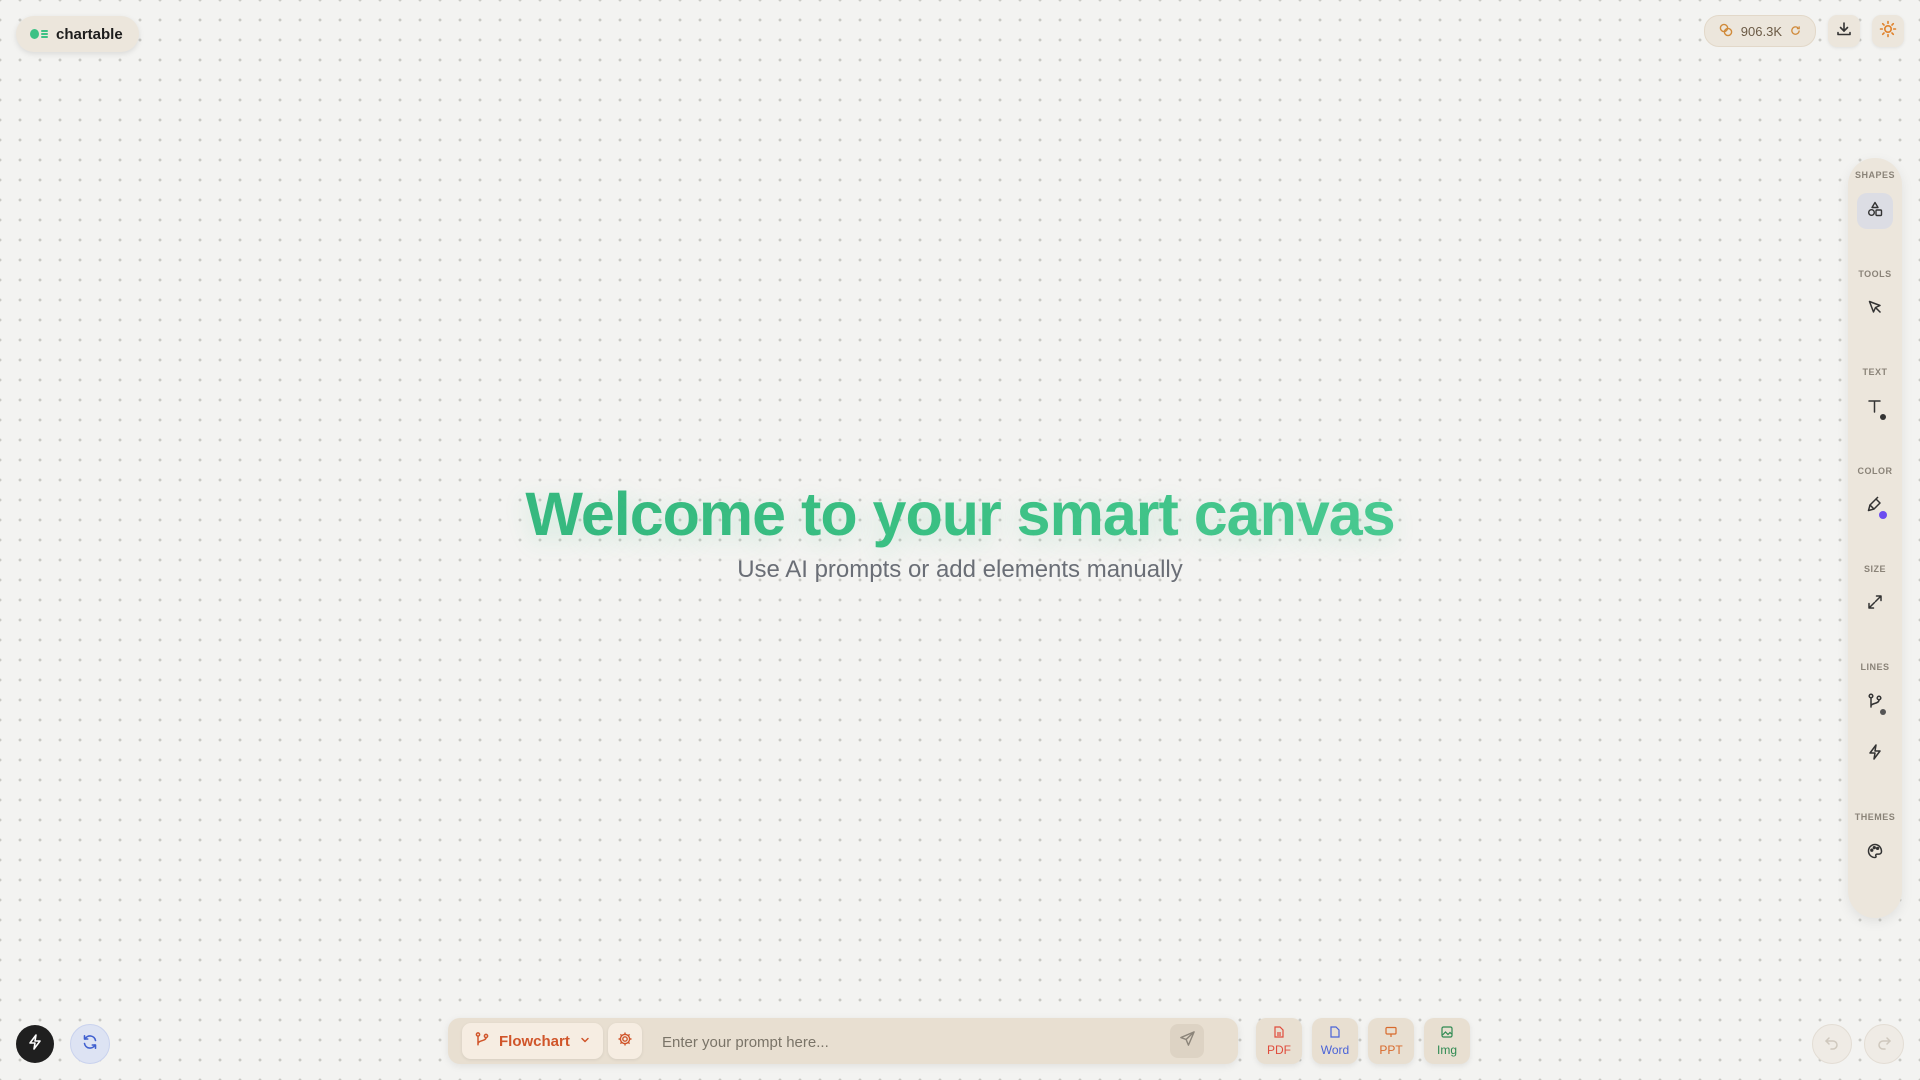 The width and height of the screenshot is (1920, 1080). What do you see at coordinates (1883, 515) in the screenshot?
I see `current-color-dot` at bounding box center [1883, 515].